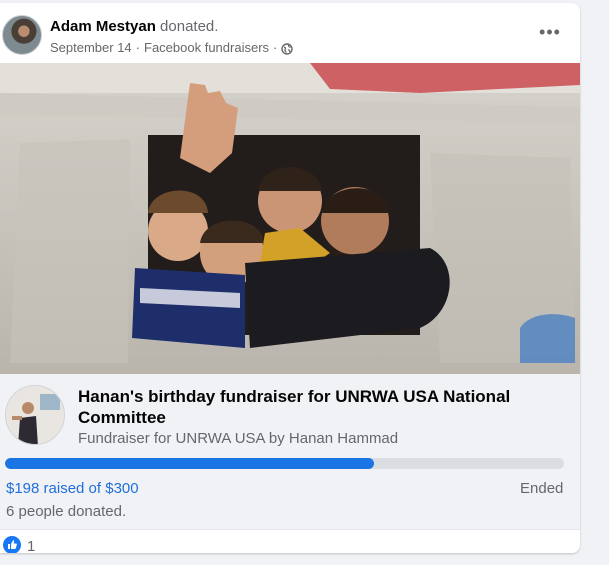  What do you see at coordinates (103, 26) in the screenshot?
I see `author-name: Adam Mestyan` at bounding box center [103, 26].